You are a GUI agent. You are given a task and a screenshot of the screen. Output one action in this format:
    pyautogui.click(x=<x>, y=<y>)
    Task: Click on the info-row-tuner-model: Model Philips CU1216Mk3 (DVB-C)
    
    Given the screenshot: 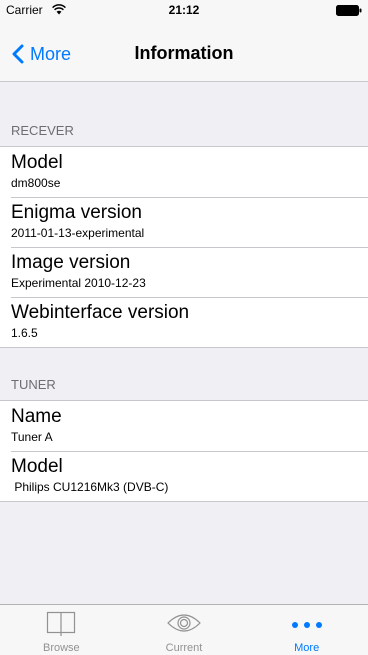 What is the action you would take?
    pyautogui.click(x=184, y=476)
    